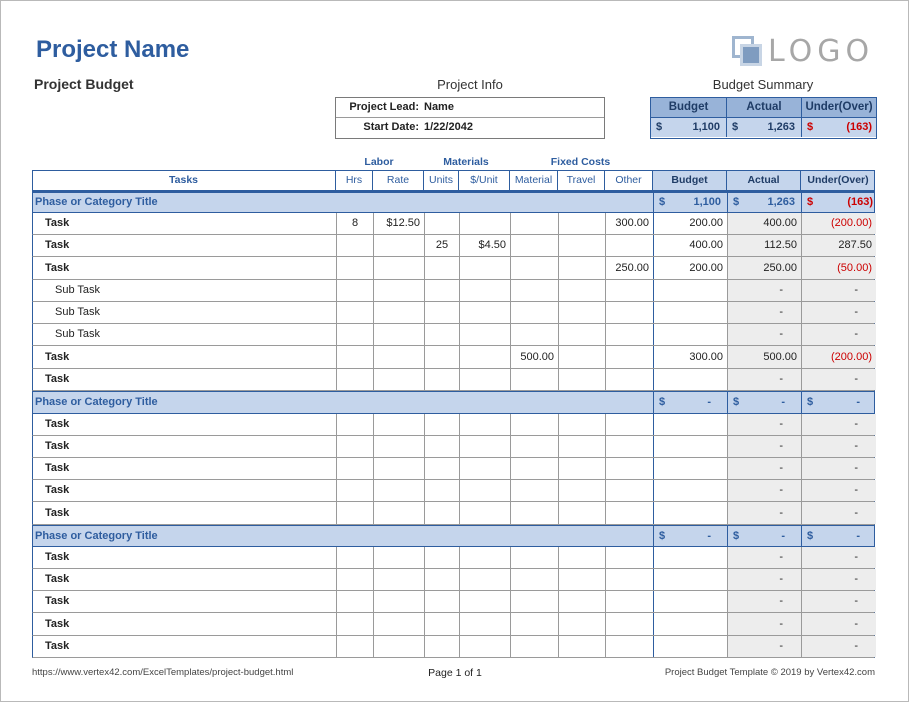 This screenshot has width=909, height=702. Describe the element at coordinates (354, 223) in the screenshot. I see `cell-hrs: 8` at that location.